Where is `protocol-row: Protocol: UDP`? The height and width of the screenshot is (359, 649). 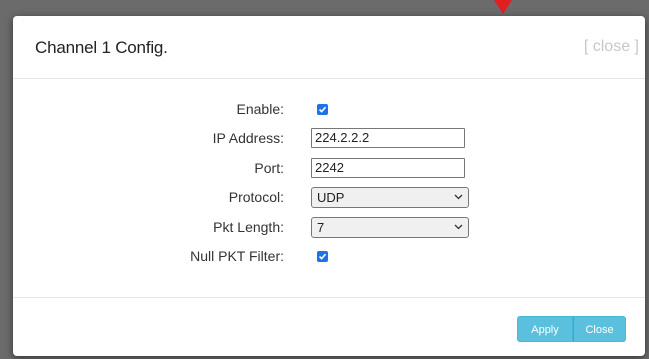
protocol-row: Protocol: UDP is located at coordinates (329, 198).